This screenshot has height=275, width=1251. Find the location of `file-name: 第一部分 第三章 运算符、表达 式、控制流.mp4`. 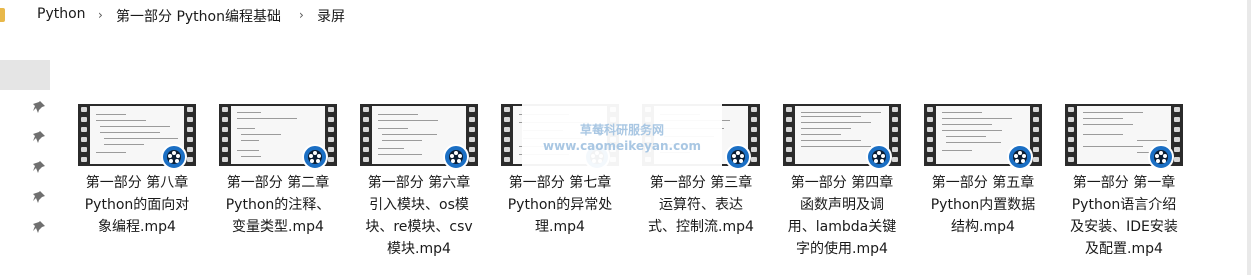

file-name: 第一部分 第三章 运算符、表达 式、控制流.mp4 is located at coordinates (701, 205).